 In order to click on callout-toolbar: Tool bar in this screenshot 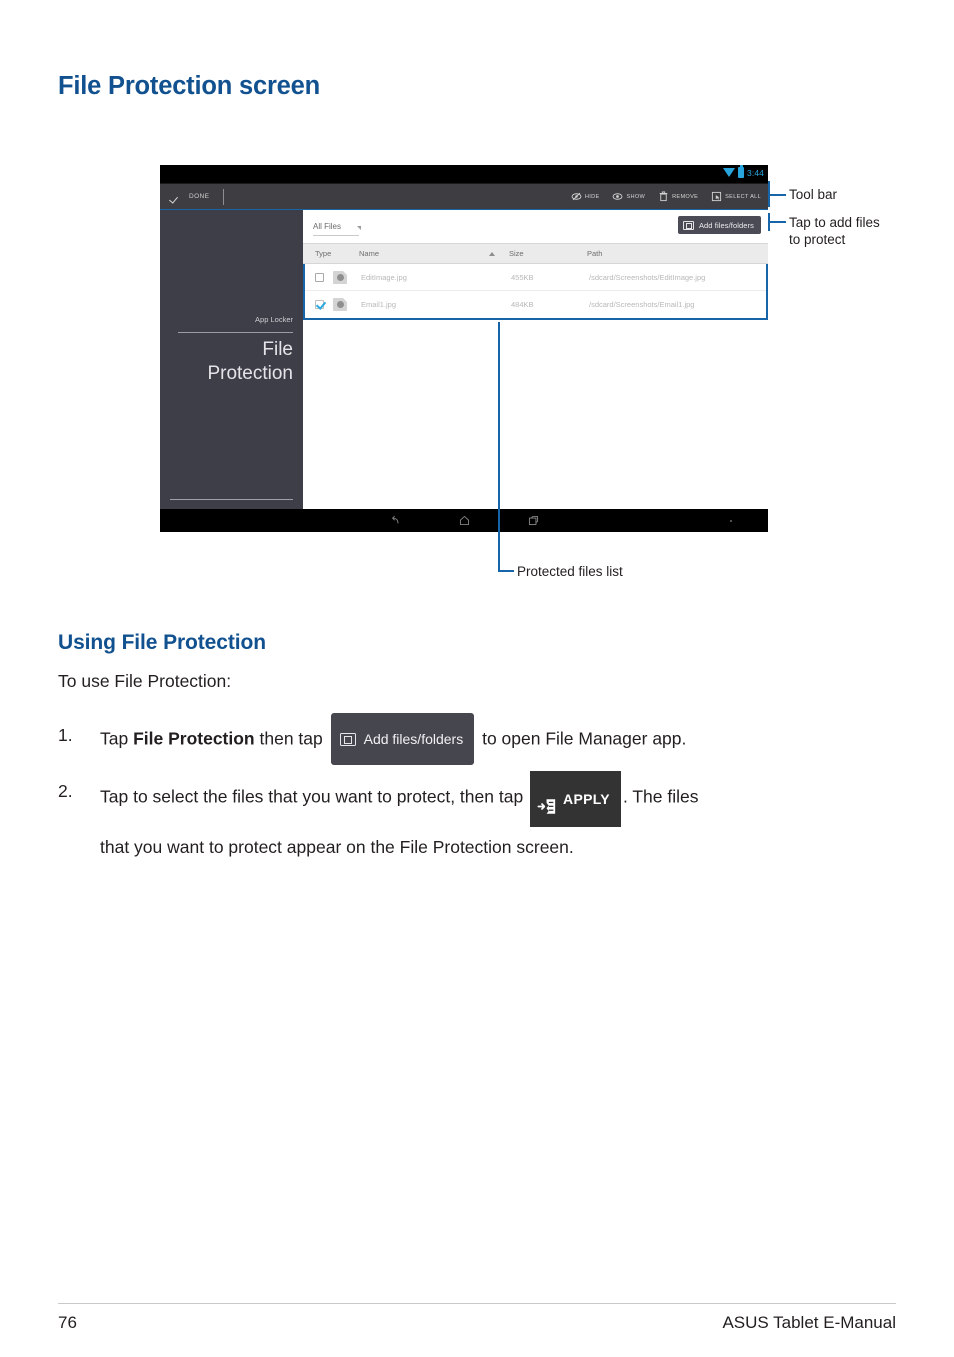, I will do `click(813, 194)`.